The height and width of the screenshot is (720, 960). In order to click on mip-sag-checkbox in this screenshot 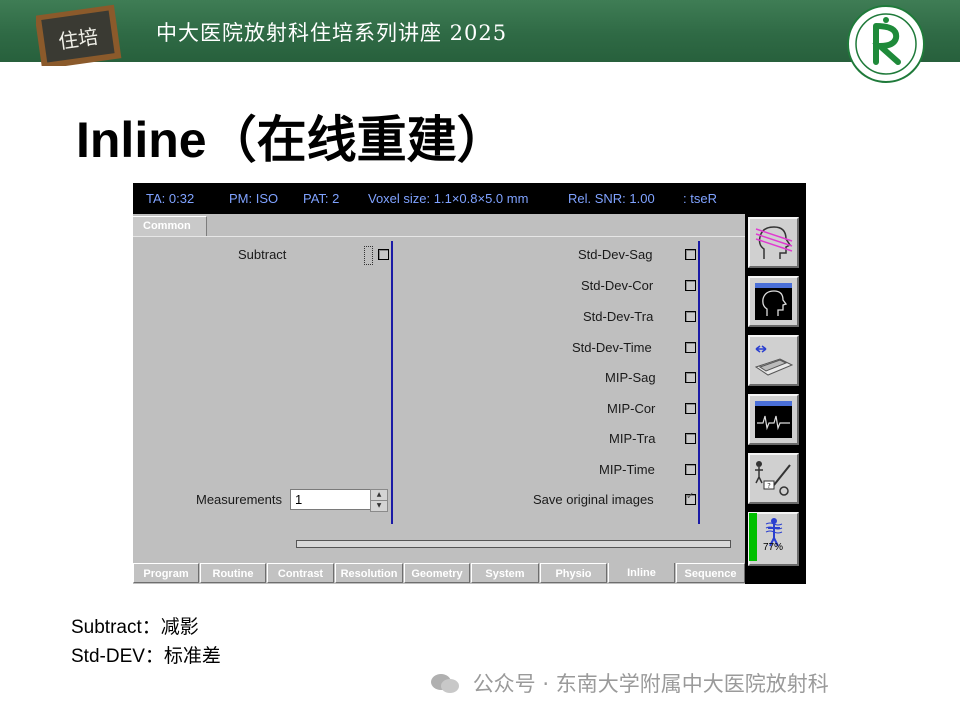, I will do `click(690, 377)`.